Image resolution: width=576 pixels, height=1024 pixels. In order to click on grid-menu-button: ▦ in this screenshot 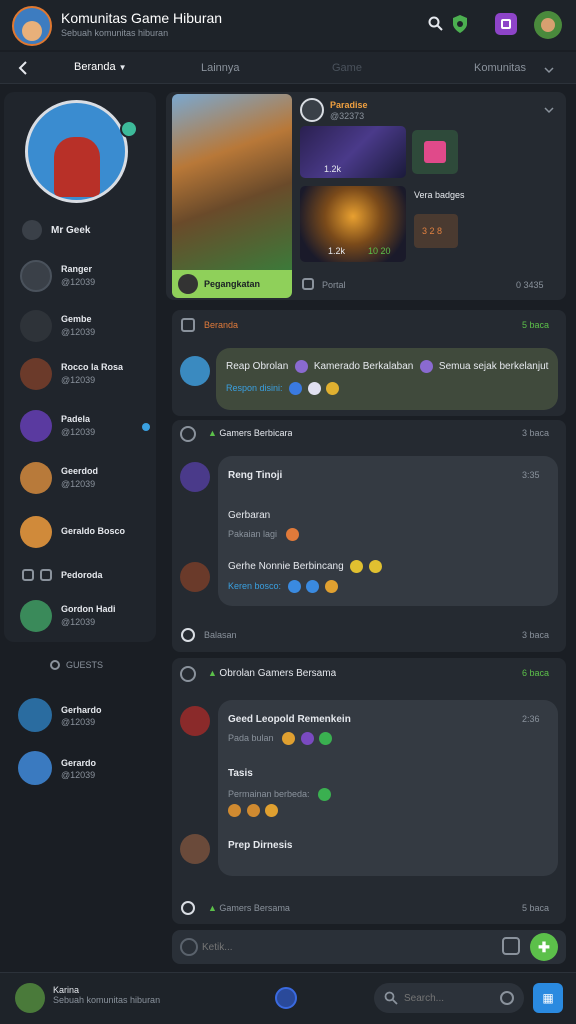, I will do `click(548, 998)`.